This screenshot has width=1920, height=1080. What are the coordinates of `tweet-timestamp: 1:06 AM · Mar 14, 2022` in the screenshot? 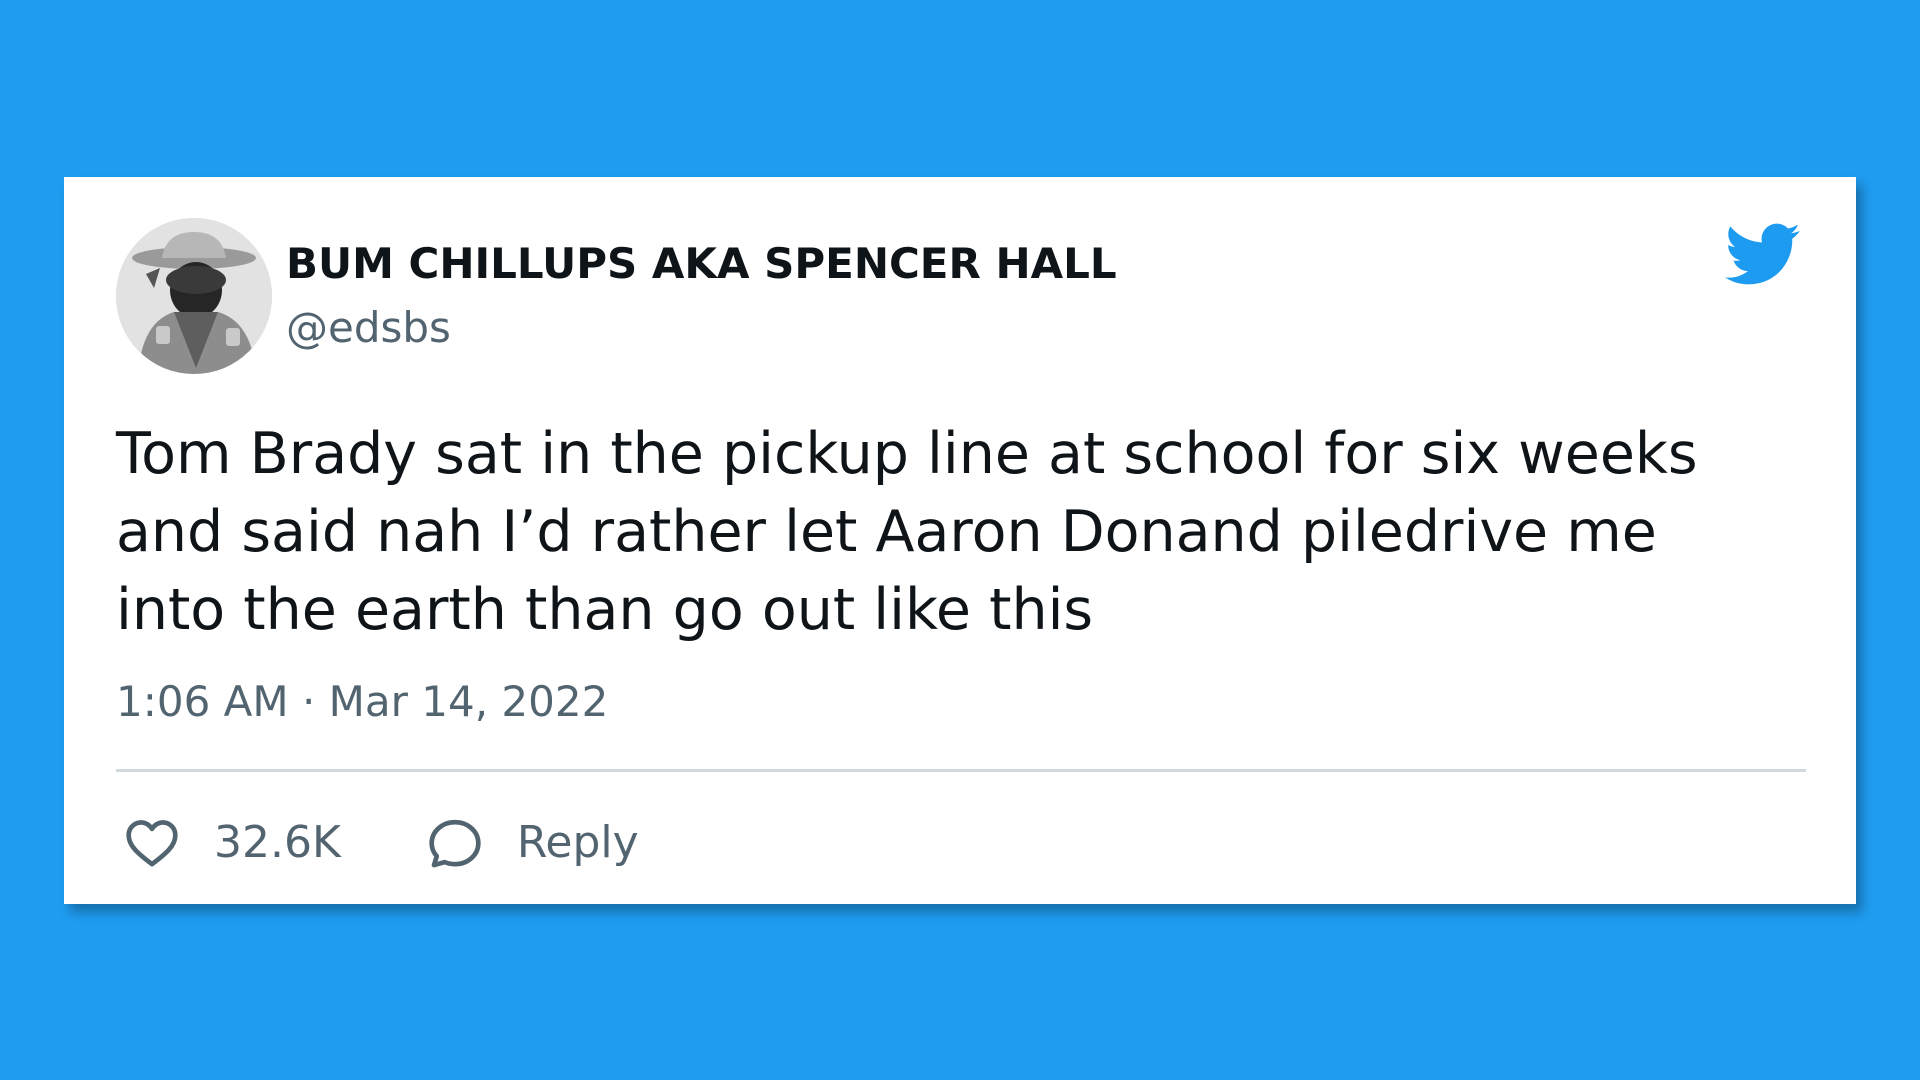 It's located at (362, 701).